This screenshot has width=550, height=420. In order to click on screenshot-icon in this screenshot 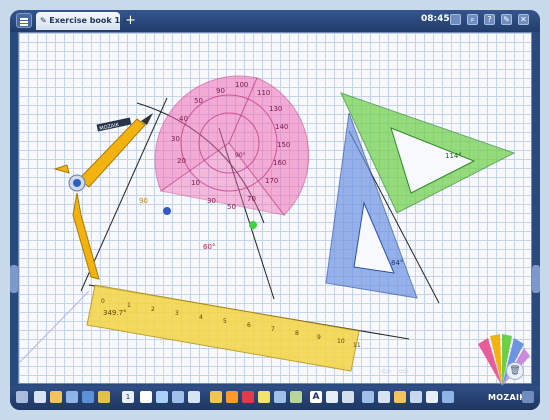, I will do `click(368, 397)`.